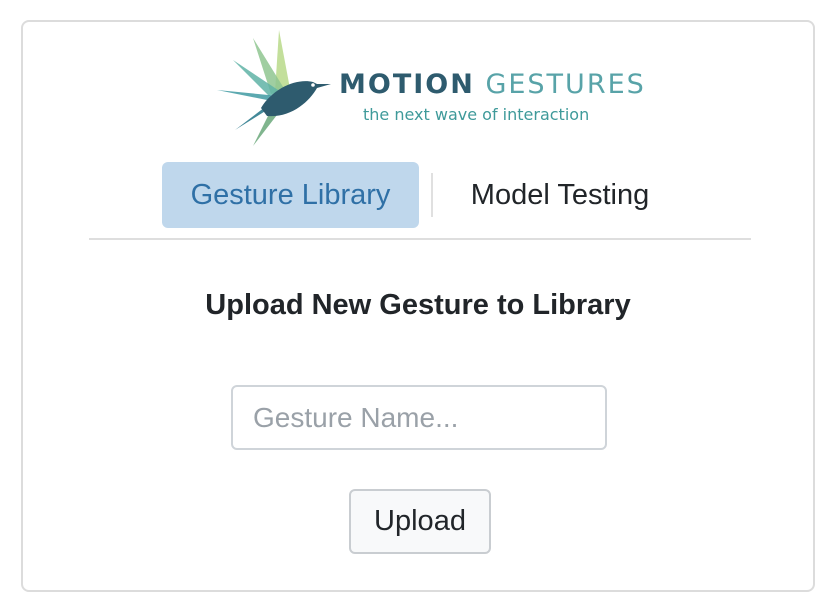  I want to click on tab-gesture-library: Gesture Library, so click(290, 195).